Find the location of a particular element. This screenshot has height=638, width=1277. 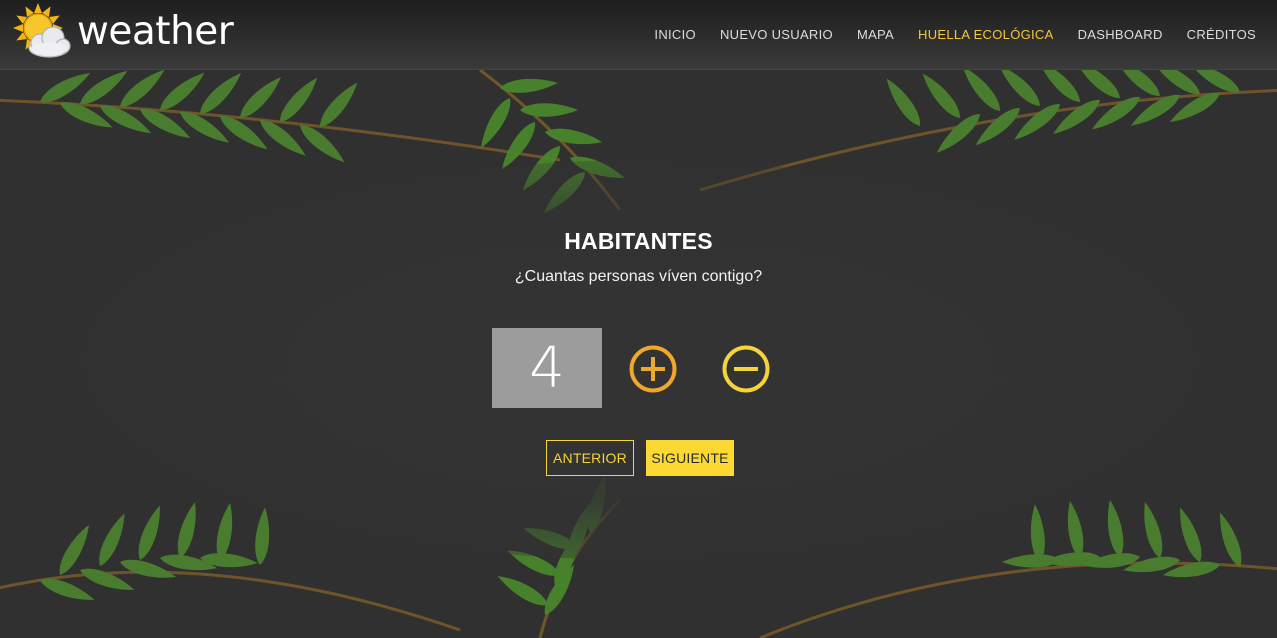

brand: weather is located at coordinates (122, 33).